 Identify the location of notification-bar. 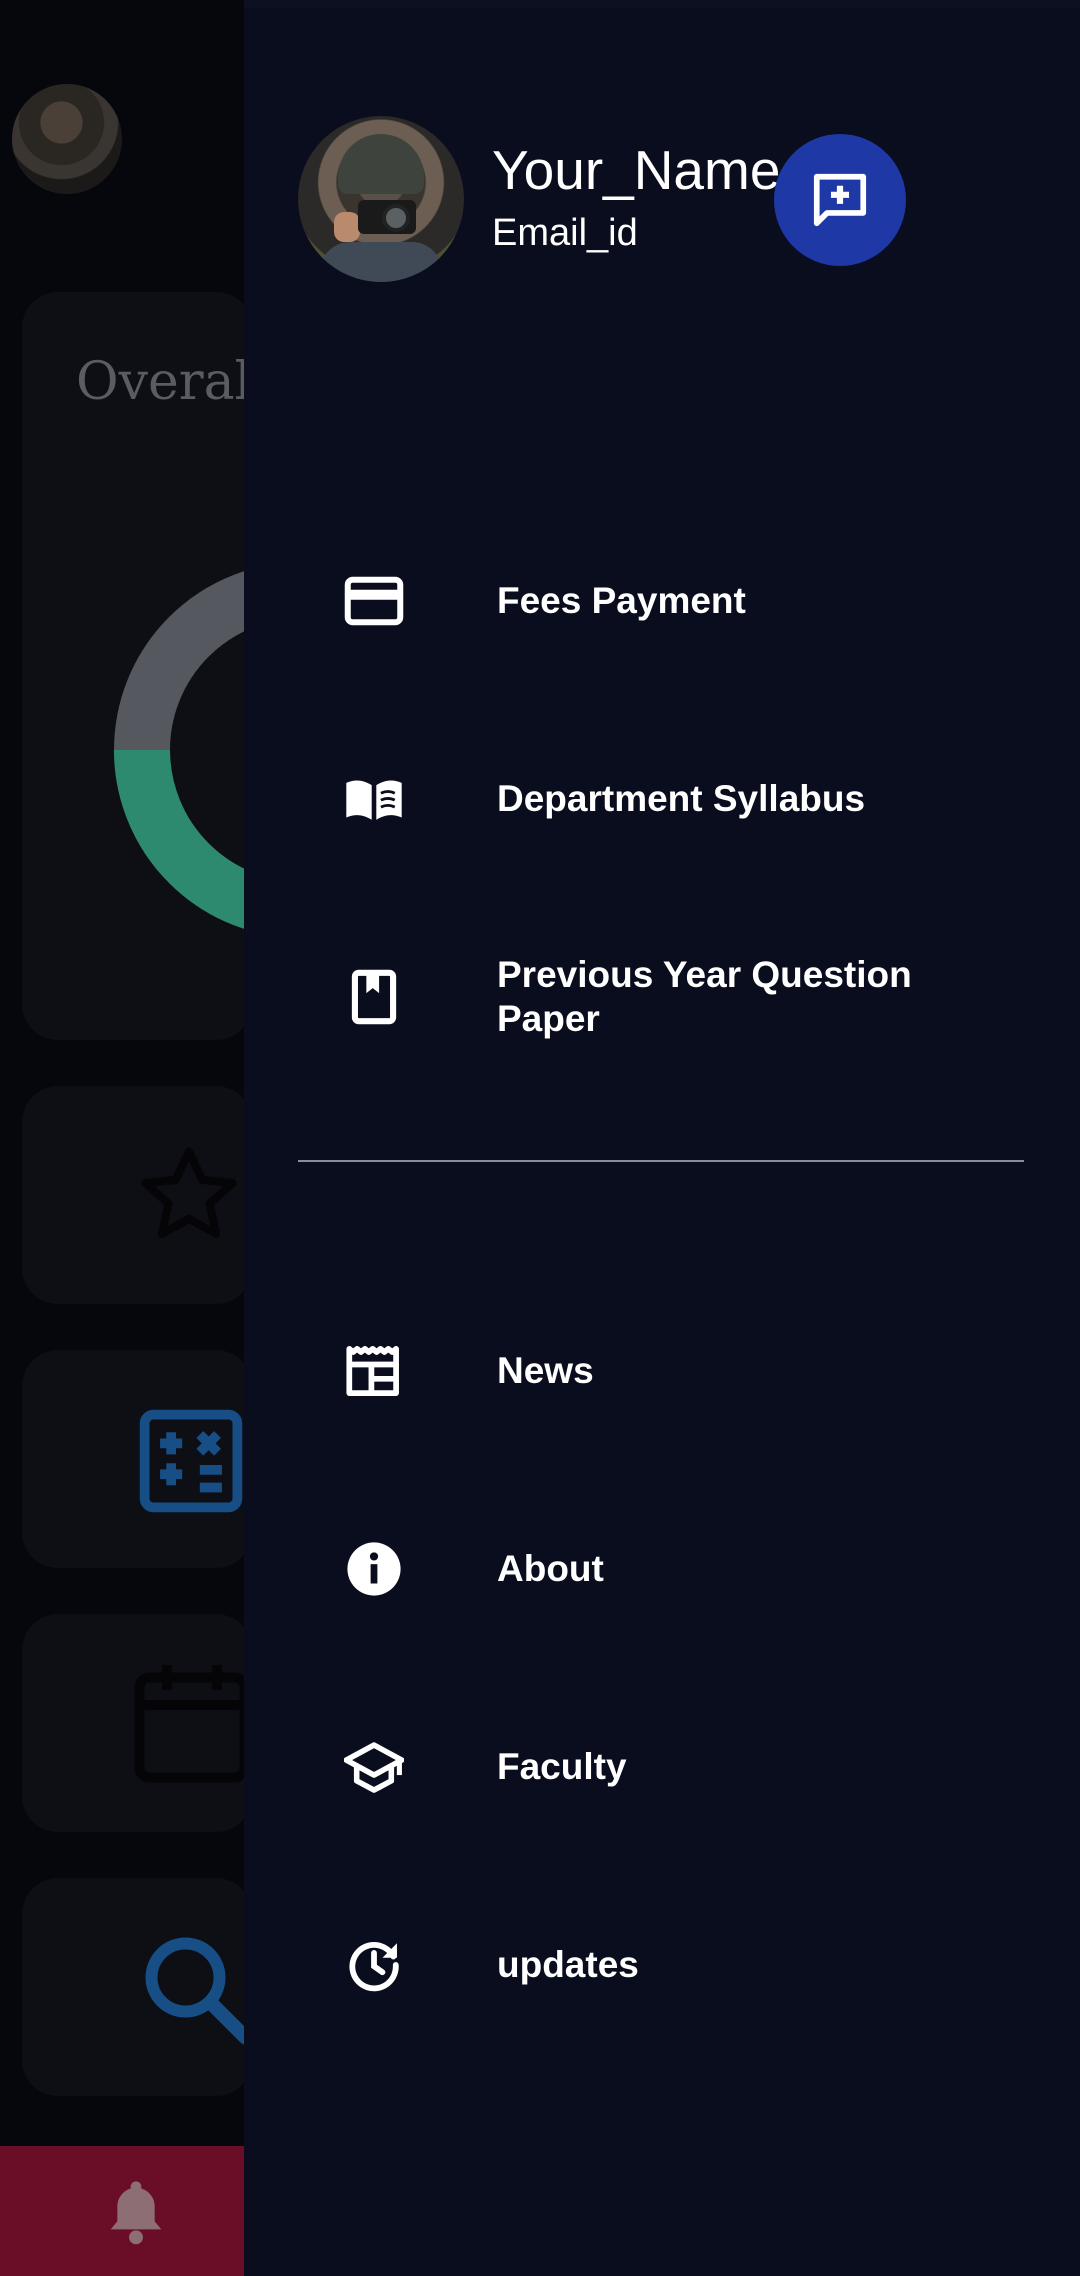
(125, 2211).